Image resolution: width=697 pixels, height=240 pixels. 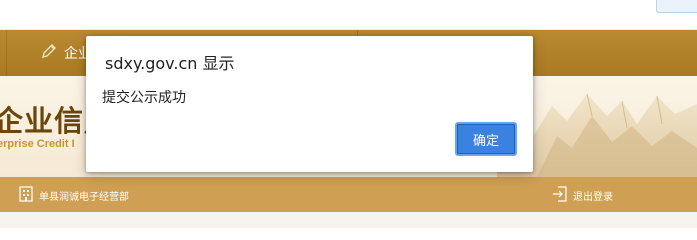 I want to click on logout-link: 退出登录, so click(x=582, y=195).